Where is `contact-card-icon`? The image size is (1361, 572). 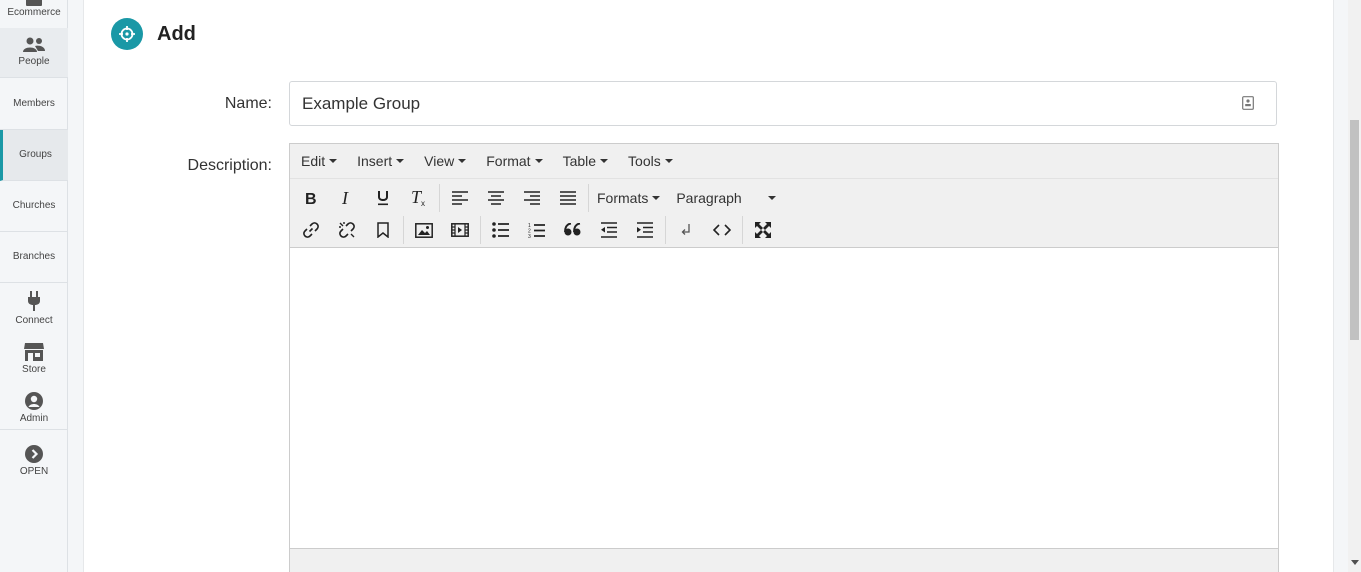 contact-card-icon is located at coordinates (1248, 105).